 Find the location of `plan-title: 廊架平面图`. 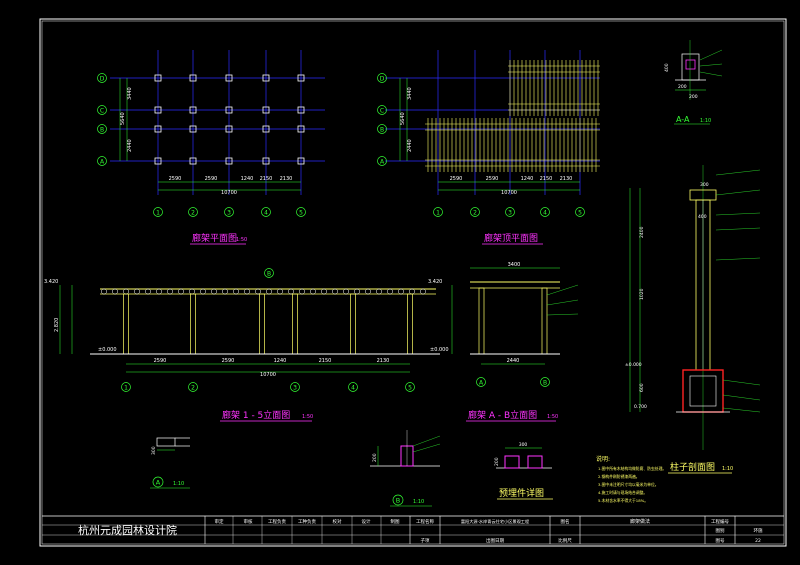

plan-title: 廊架平面图 is located at coordinates (214, 238).